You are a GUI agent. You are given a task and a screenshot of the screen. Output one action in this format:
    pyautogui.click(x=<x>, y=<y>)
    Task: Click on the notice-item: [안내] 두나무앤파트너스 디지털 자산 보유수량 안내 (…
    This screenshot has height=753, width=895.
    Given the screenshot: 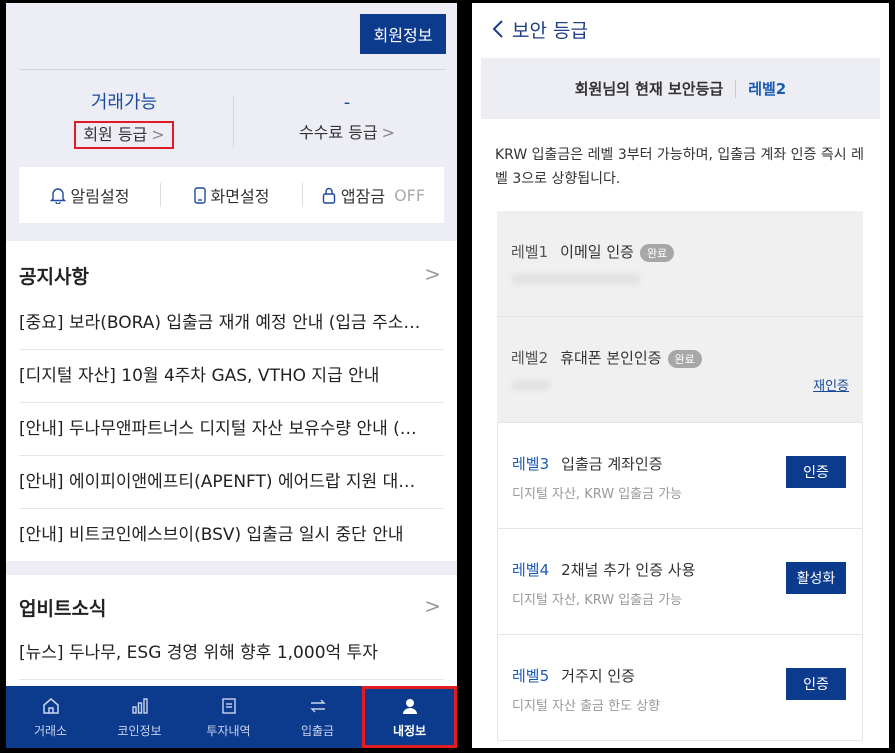 What is the action you would take?
    pyautogui.click(x=231, y=429)
    